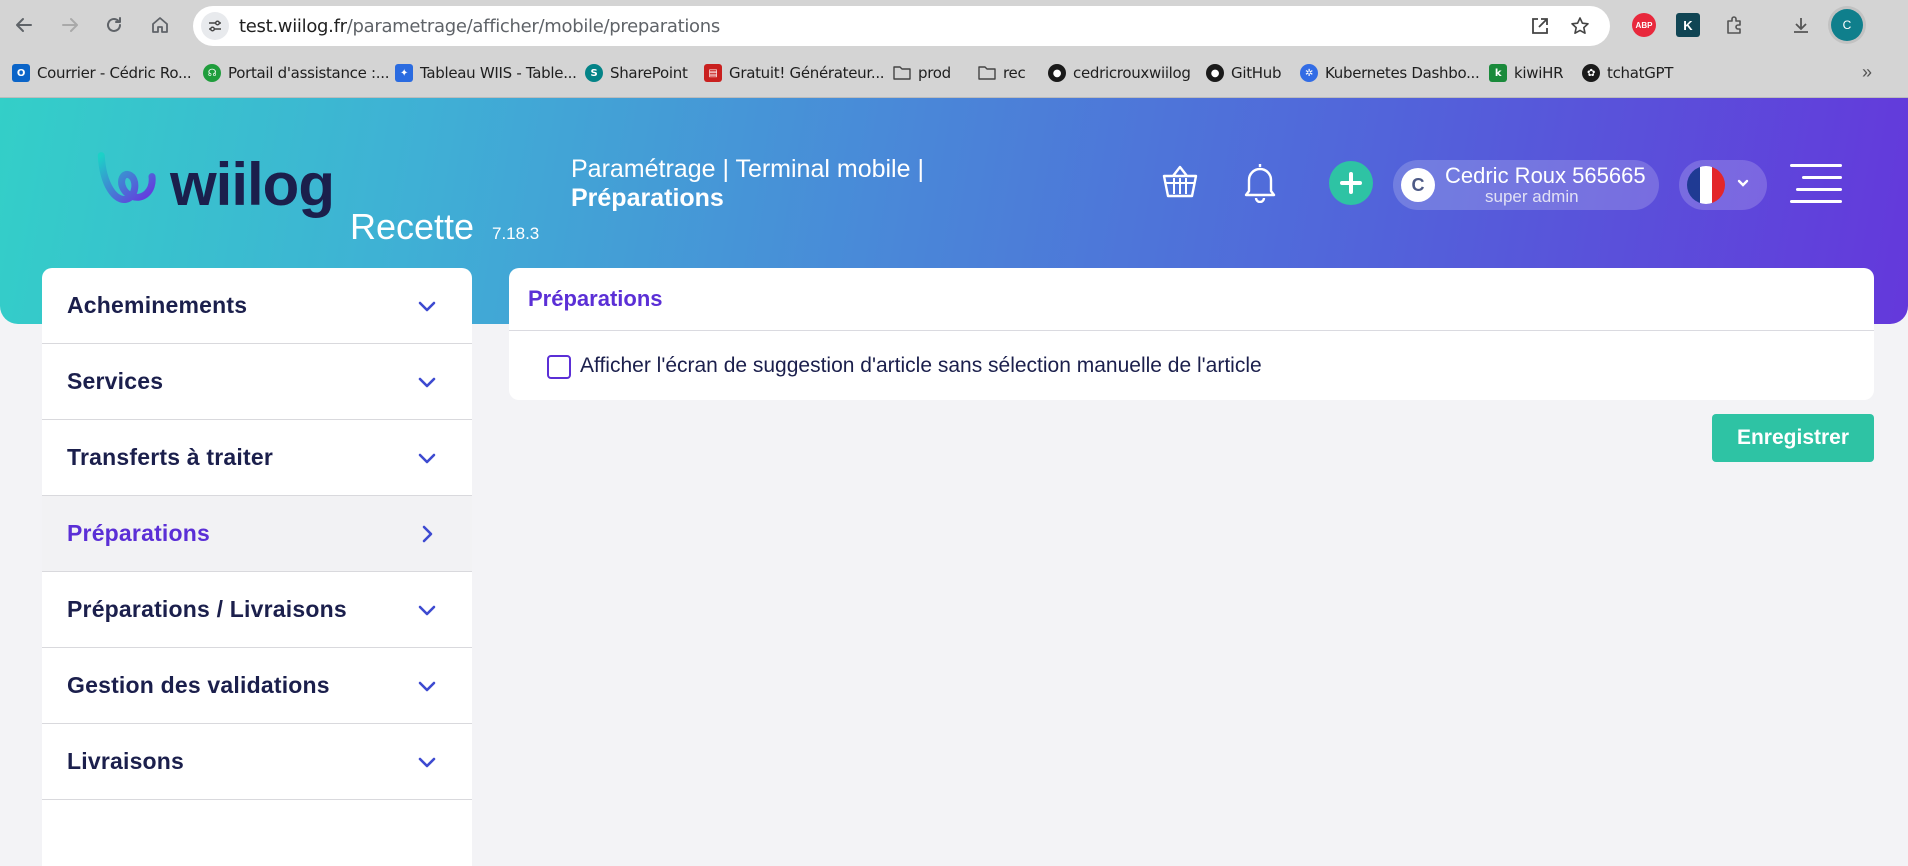  What do you see at coordinates (1580, 26) in the screenshot?
I see `bookmark-star-icon` at bounding box center [1580, 26].